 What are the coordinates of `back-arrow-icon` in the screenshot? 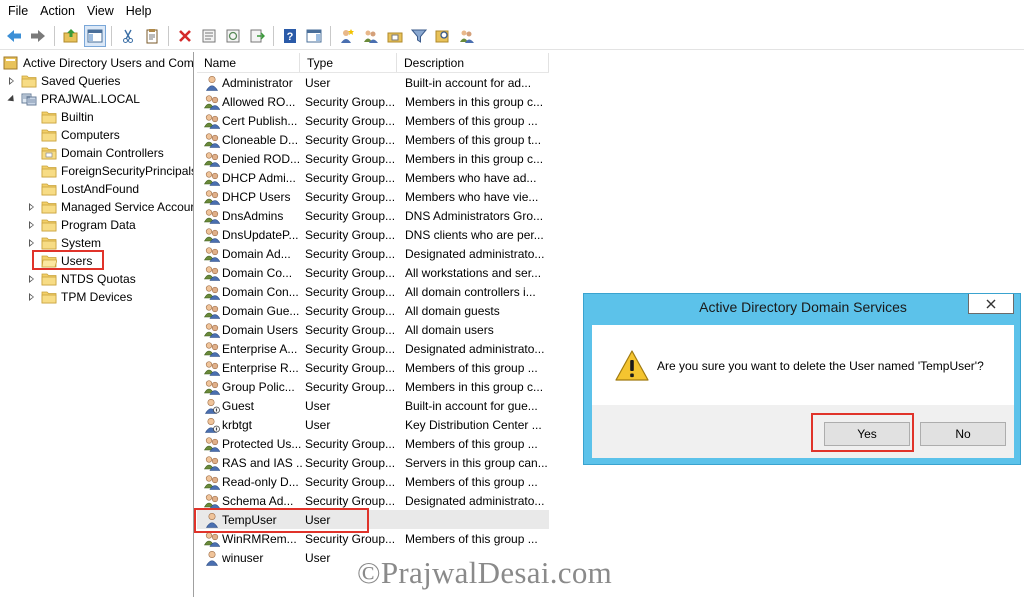 It's located at (14, 36).